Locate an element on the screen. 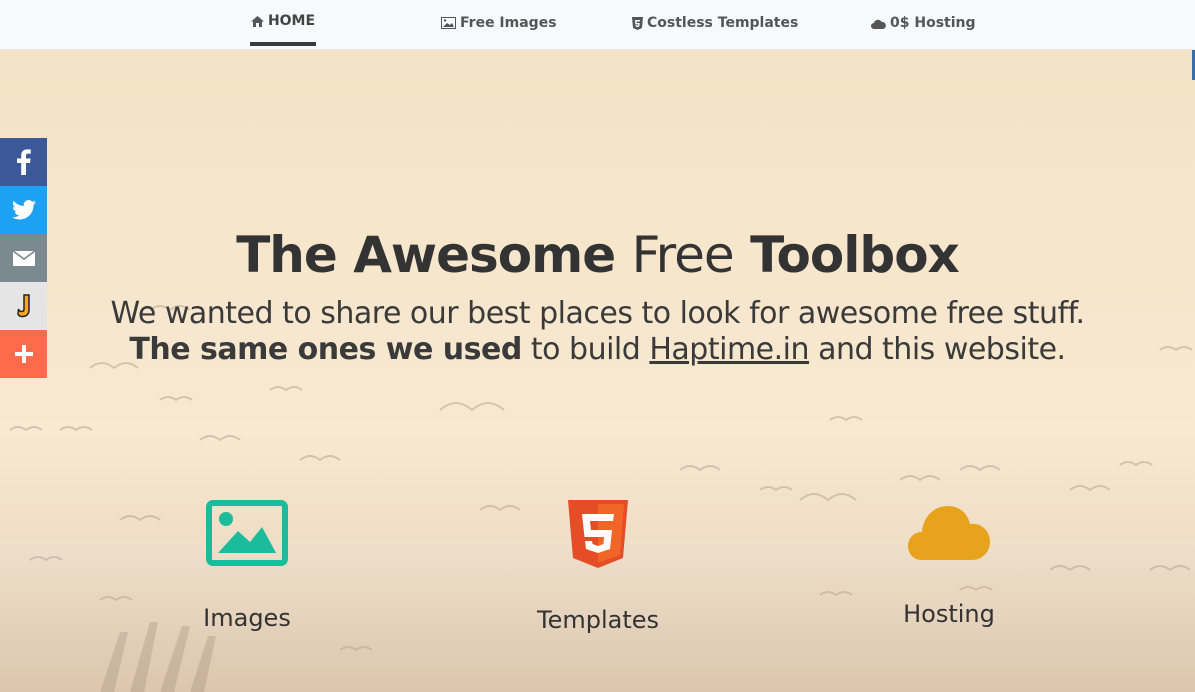 The height and width of the screenshot is (692, 1195). hero-title-part2: Free is located at coordinates (683, 255).